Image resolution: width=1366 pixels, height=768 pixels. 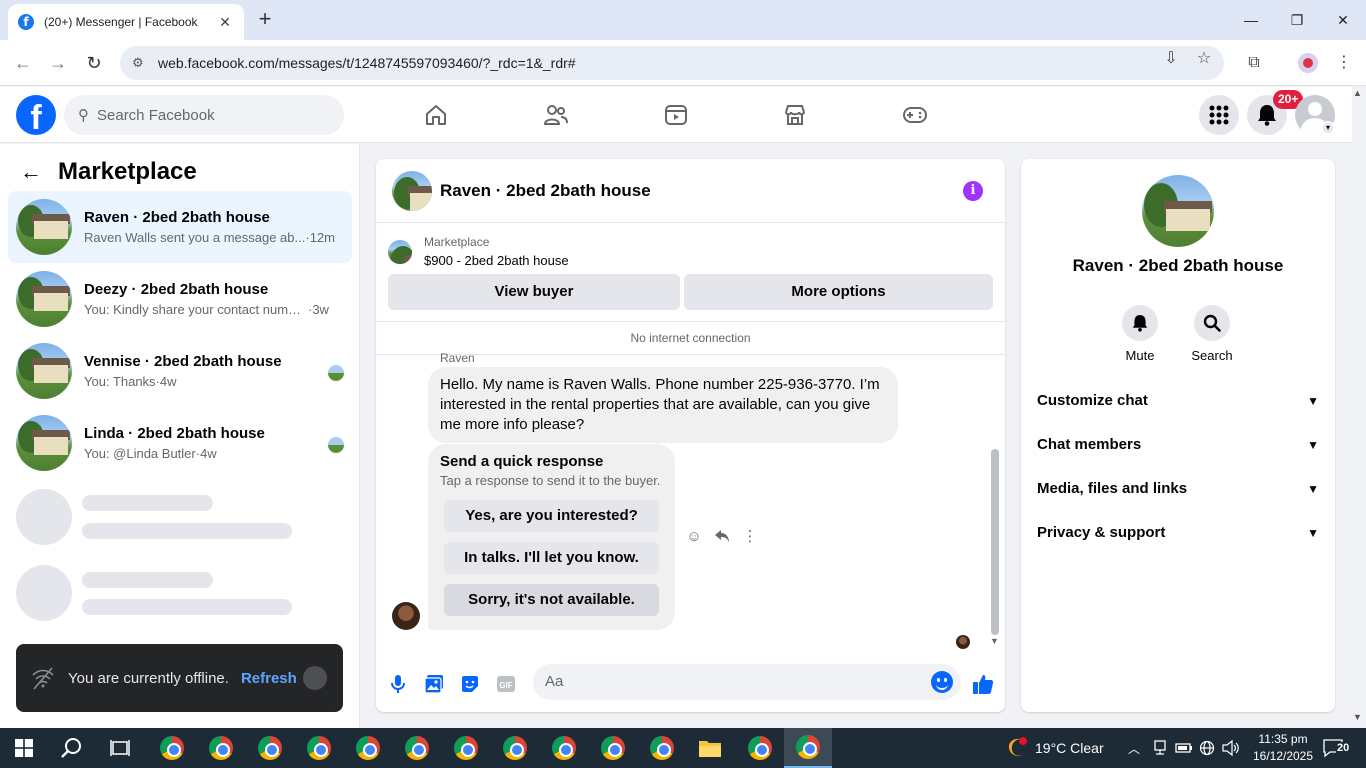 What do you see at coordinates (1357, 717) in the screenshot?
I see `page-scroll-down-arrow: ▼` at bounding box center [1357, 717].